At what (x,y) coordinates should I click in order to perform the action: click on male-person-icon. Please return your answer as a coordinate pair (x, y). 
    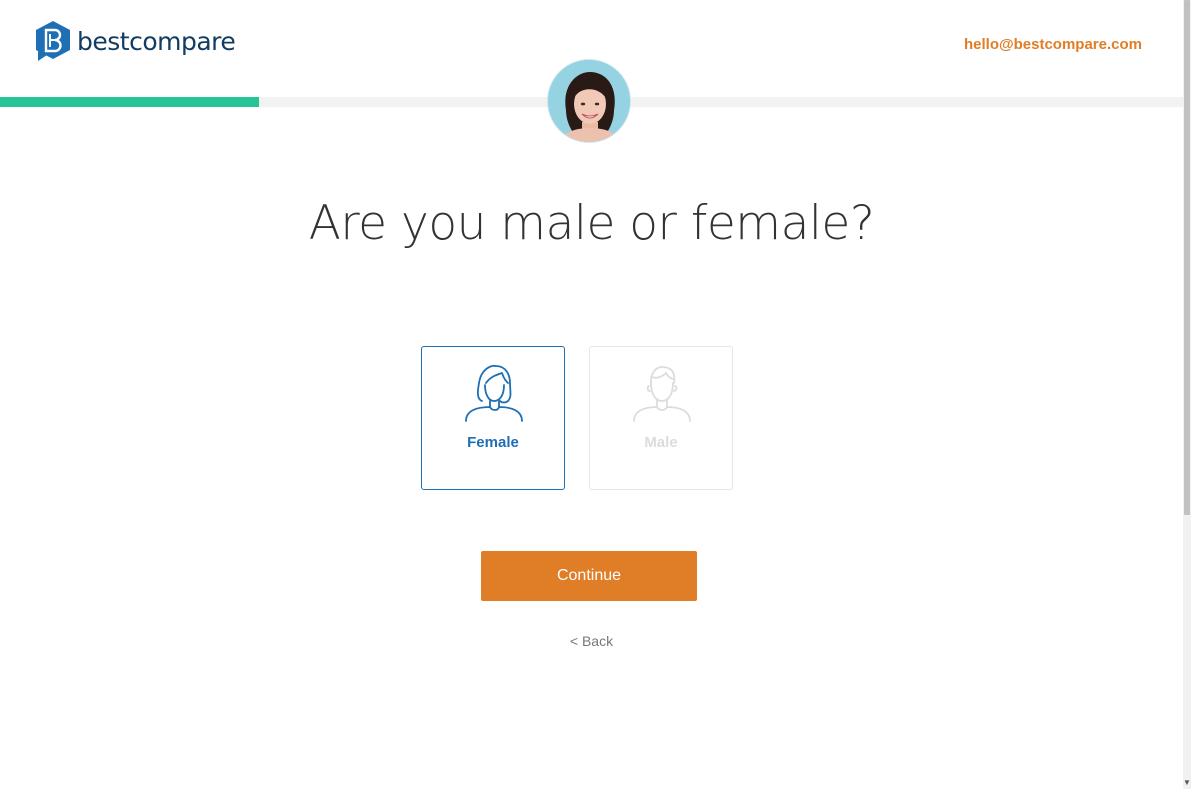
    Looking at the image, I should click on (662, 394).